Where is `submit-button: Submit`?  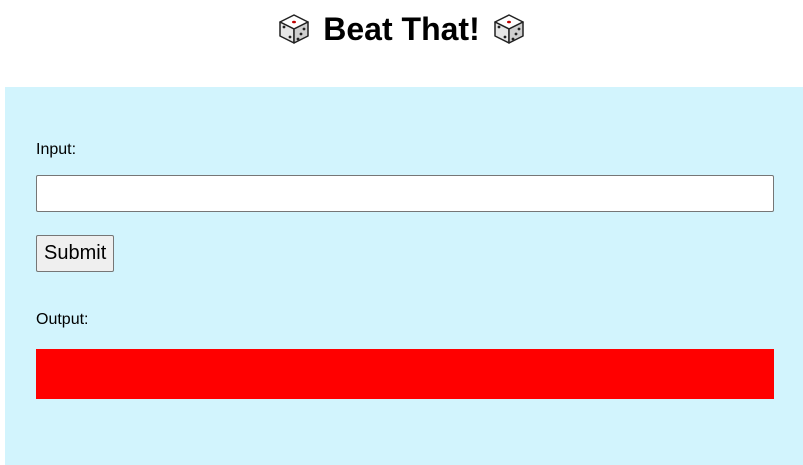 submit-button: Submit is located at coordinates (75, 253).